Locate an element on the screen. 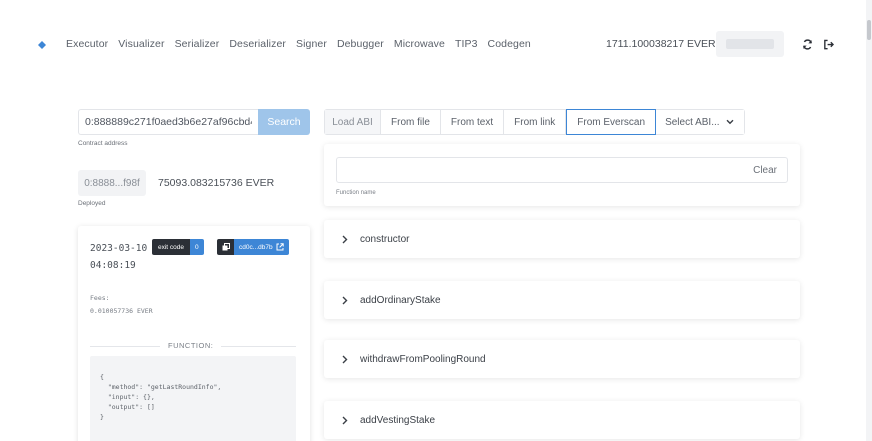 Image resolution: width=872 pixels, height=441 pixels. page-scrollbar is located at coordinates (869, 220).